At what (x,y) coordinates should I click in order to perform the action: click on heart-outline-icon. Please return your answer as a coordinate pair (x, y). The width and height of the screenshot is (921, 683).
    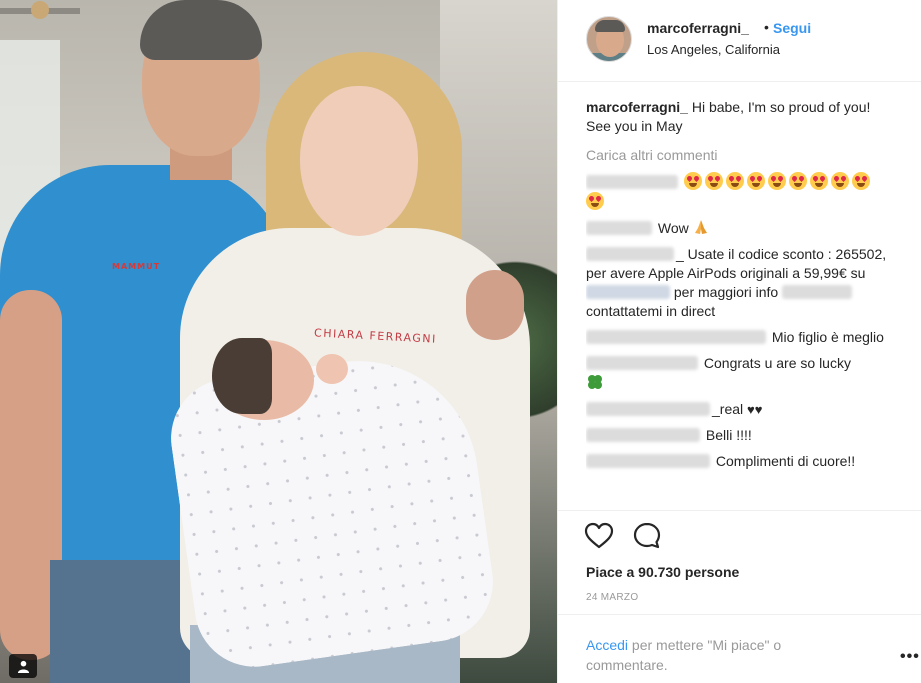
    Looking at the image, I should click on (599, 536).